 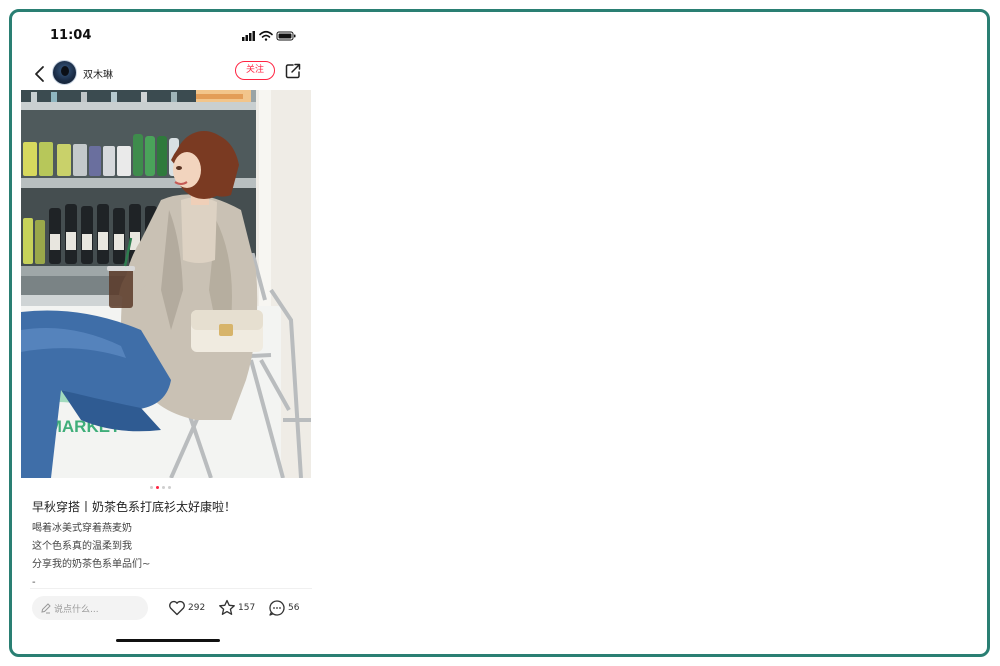 I want to click on divider, so click(x=171, y=588).